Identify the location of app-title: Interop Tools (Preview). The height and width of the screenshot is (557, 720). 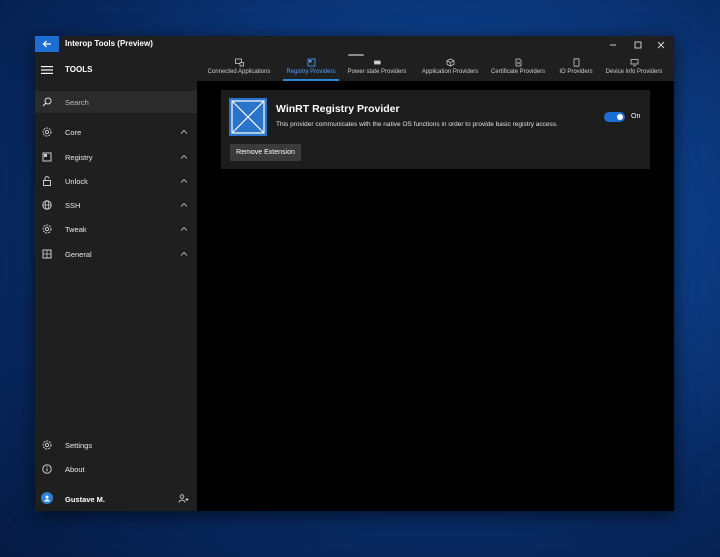
(109, 43).